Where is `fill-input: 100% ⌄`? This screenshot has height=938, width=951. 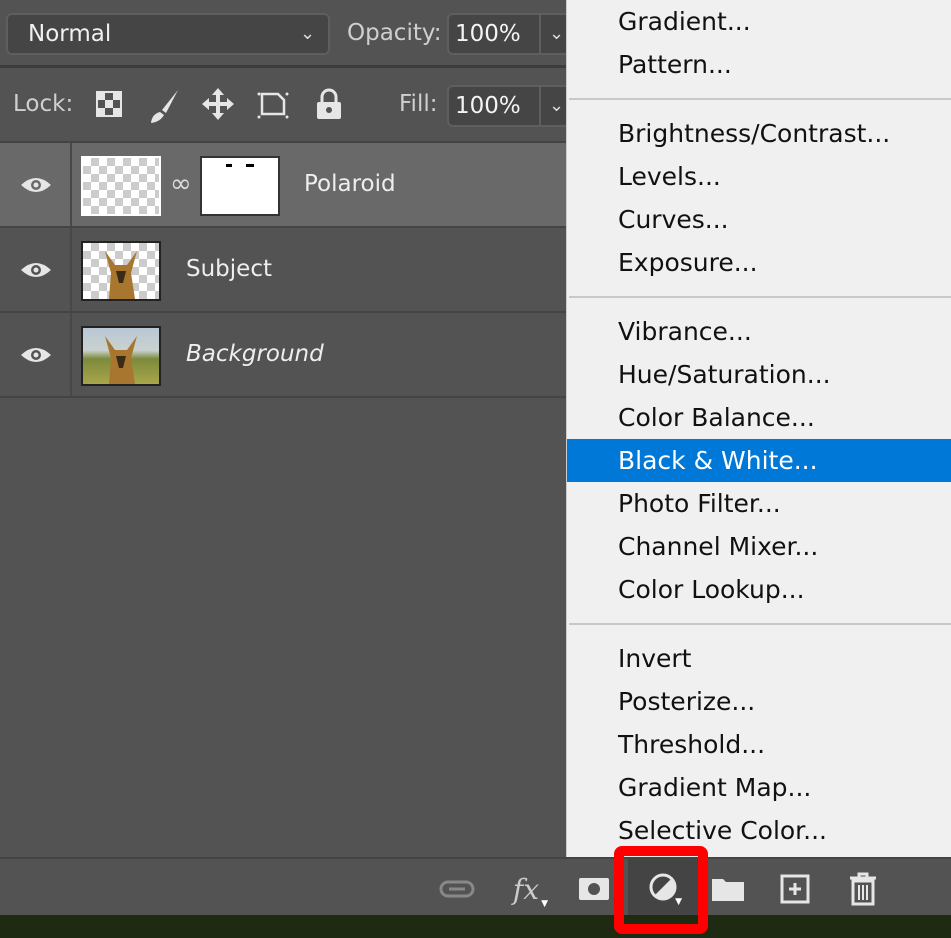 fill-input: 100% ⌄ is located at coordinates (512, 106).